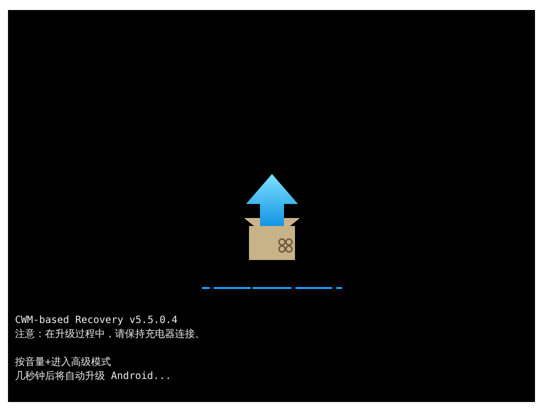 The image size is (543, 412). I want to click on log-line: CWM-based Recovery v5.5.0.4, so click(97, 321).